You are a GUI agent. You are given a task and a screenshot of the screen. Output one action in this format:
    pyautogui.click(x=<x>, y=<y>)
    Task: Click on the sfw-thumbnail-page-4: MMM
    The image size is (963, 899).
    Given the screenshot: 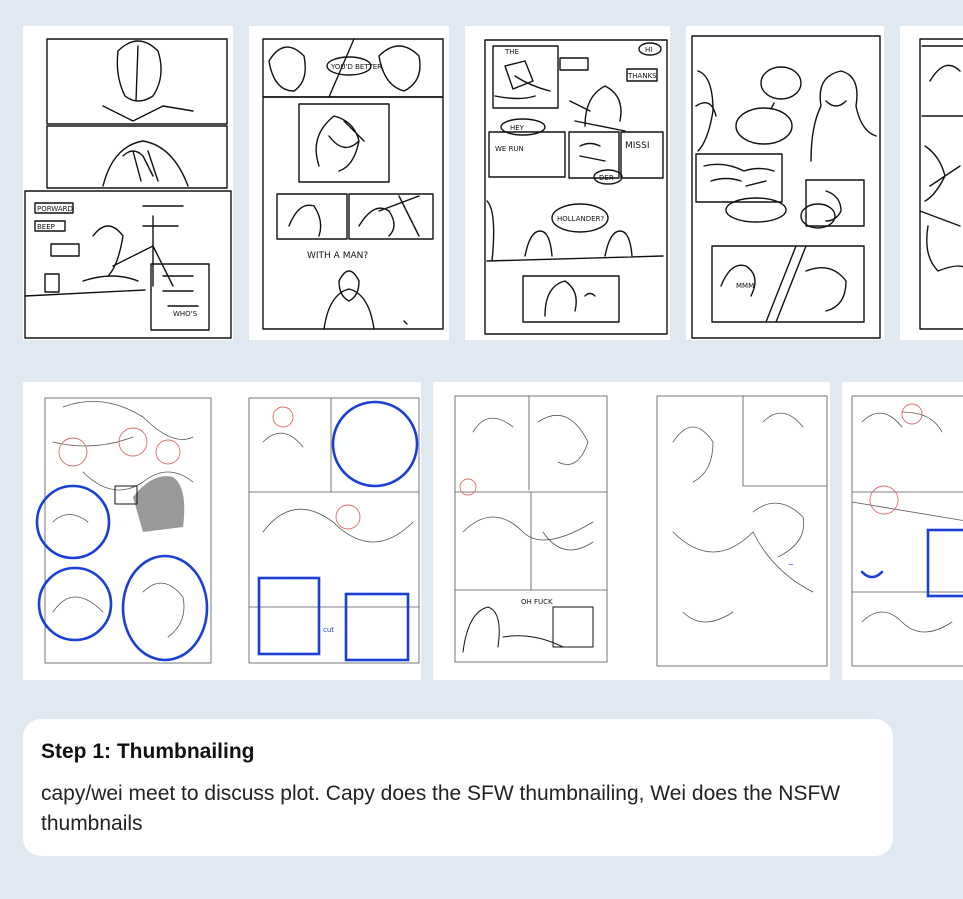 What is the action you would take?
    pyautogui.click(x=785, y=183)
    